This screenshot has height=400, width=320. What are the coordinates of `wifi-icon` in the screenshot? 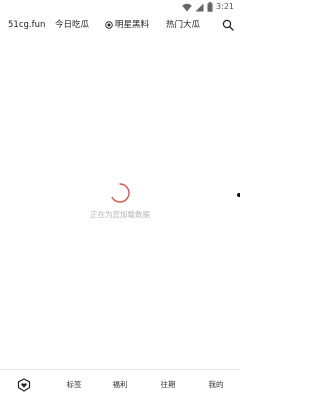 It's located at (187, 7).